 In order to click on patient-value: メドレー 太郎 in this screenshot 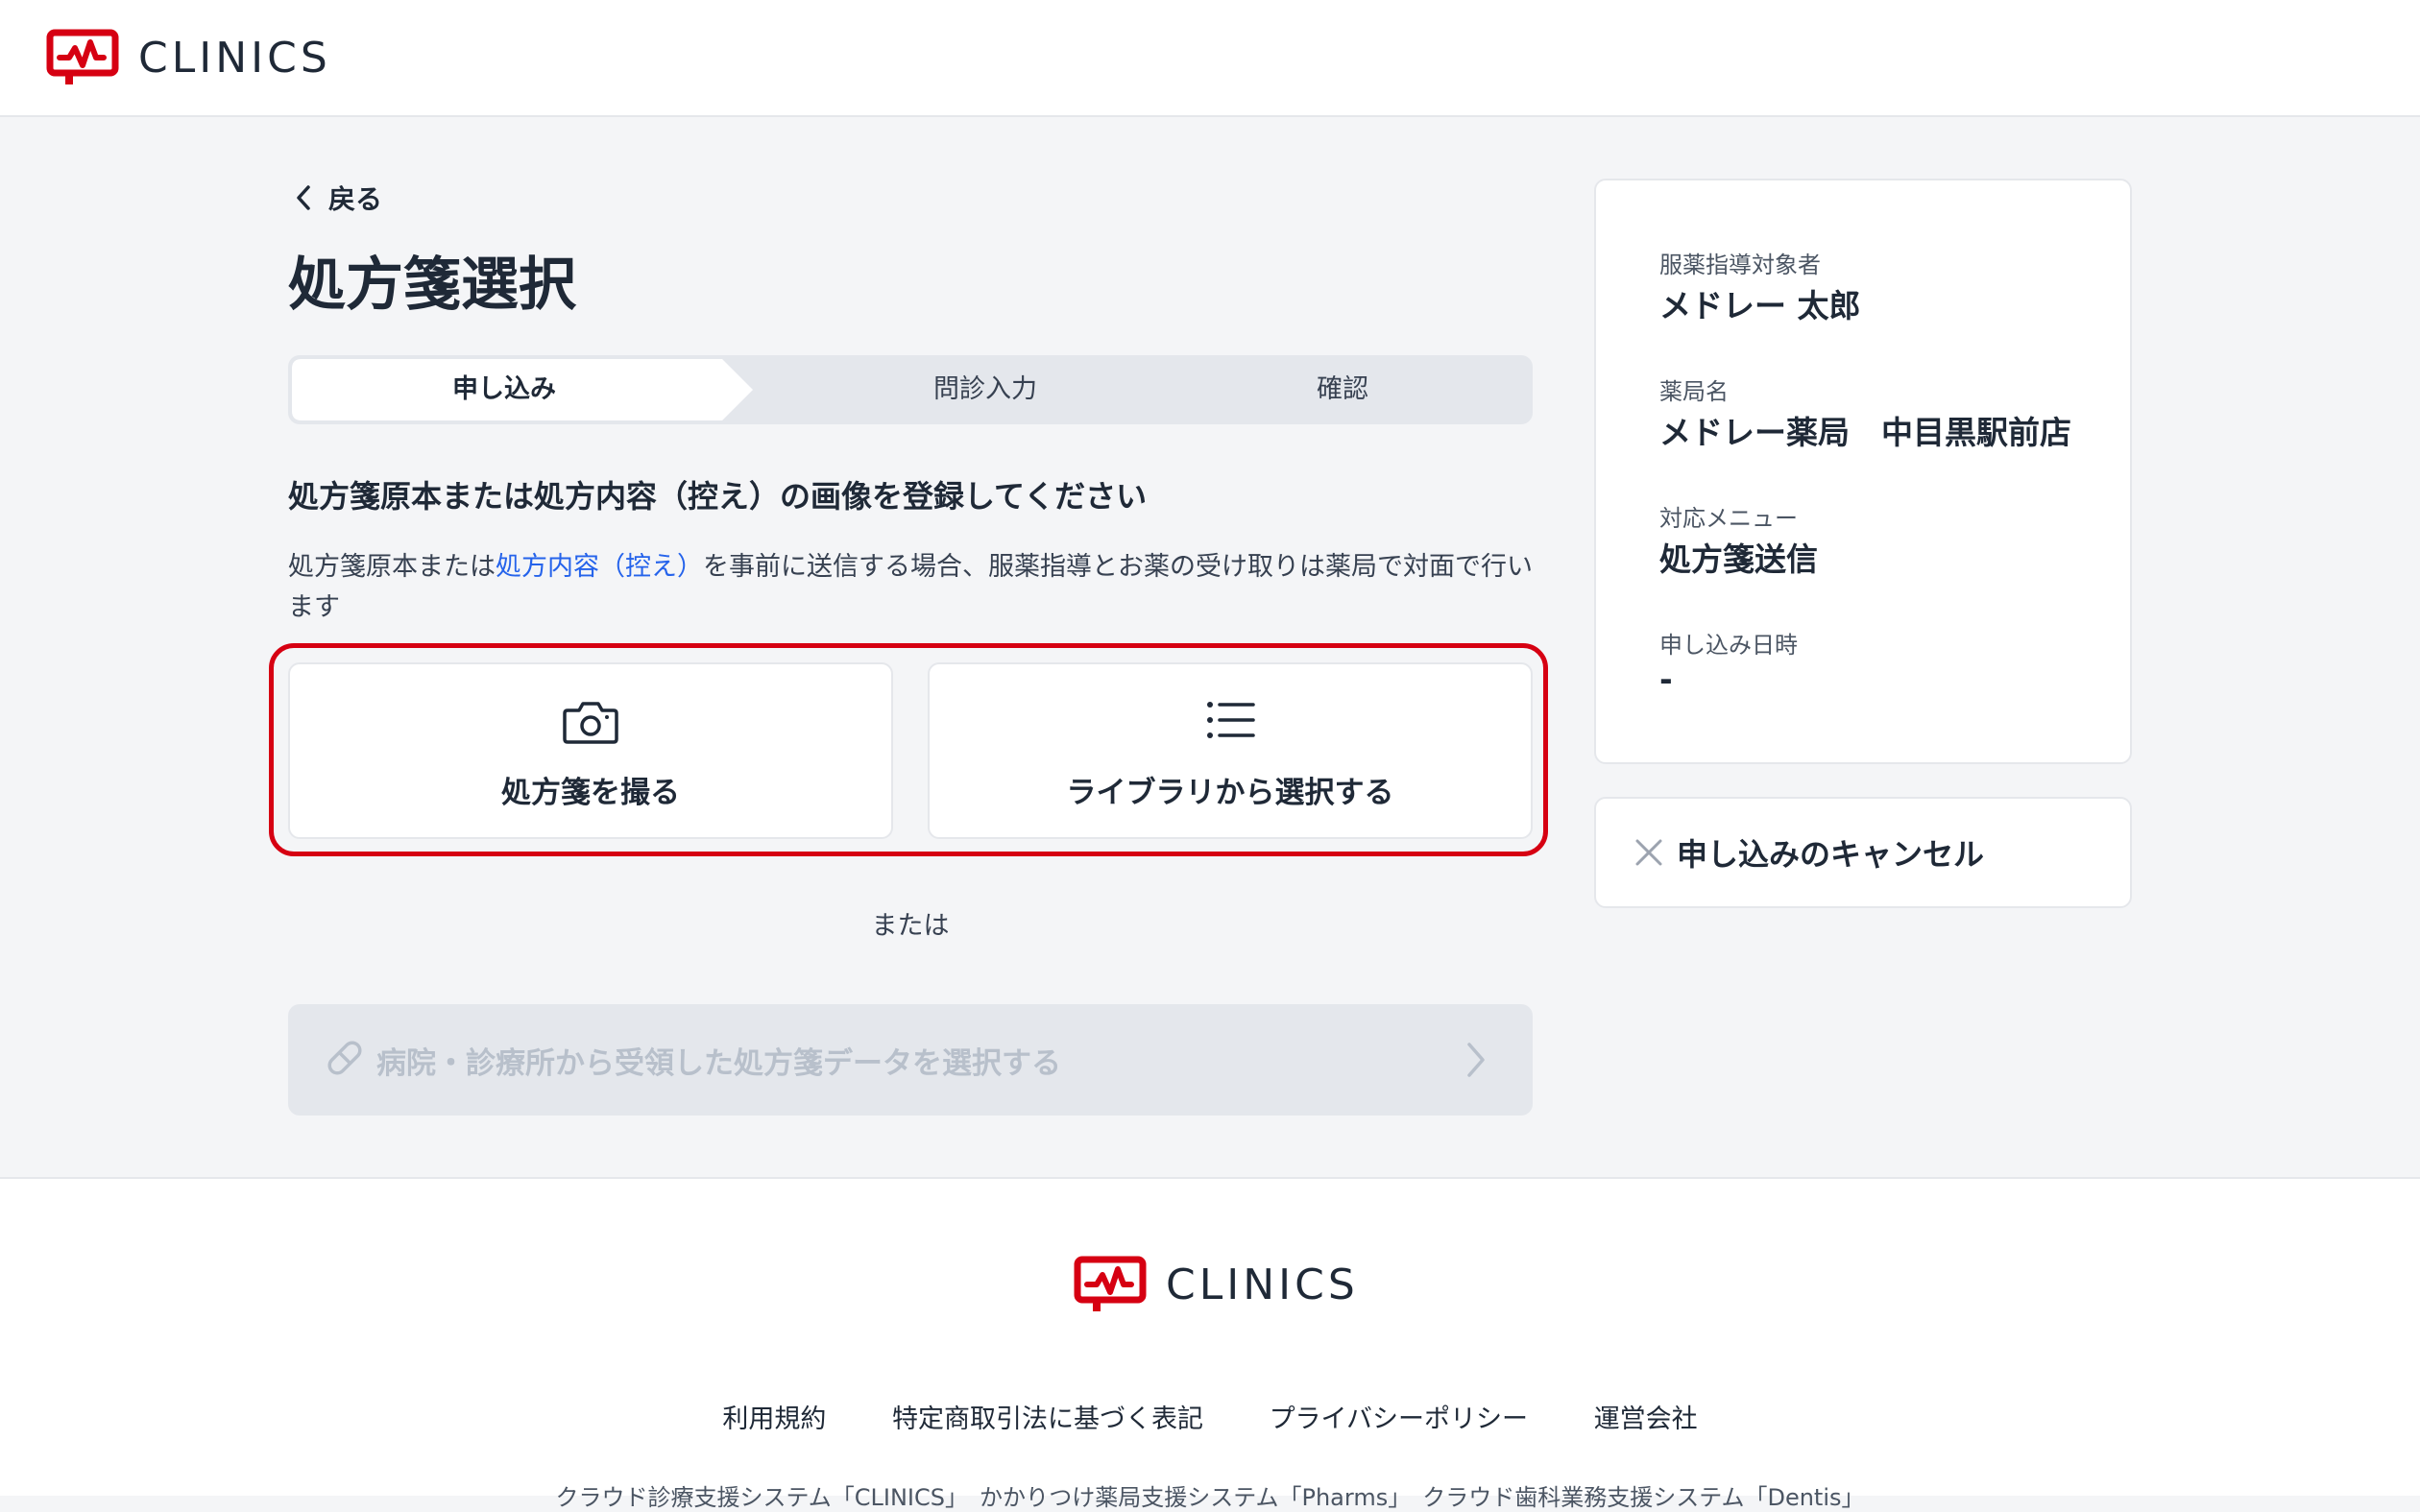, I will do `click(1760, 305)`.